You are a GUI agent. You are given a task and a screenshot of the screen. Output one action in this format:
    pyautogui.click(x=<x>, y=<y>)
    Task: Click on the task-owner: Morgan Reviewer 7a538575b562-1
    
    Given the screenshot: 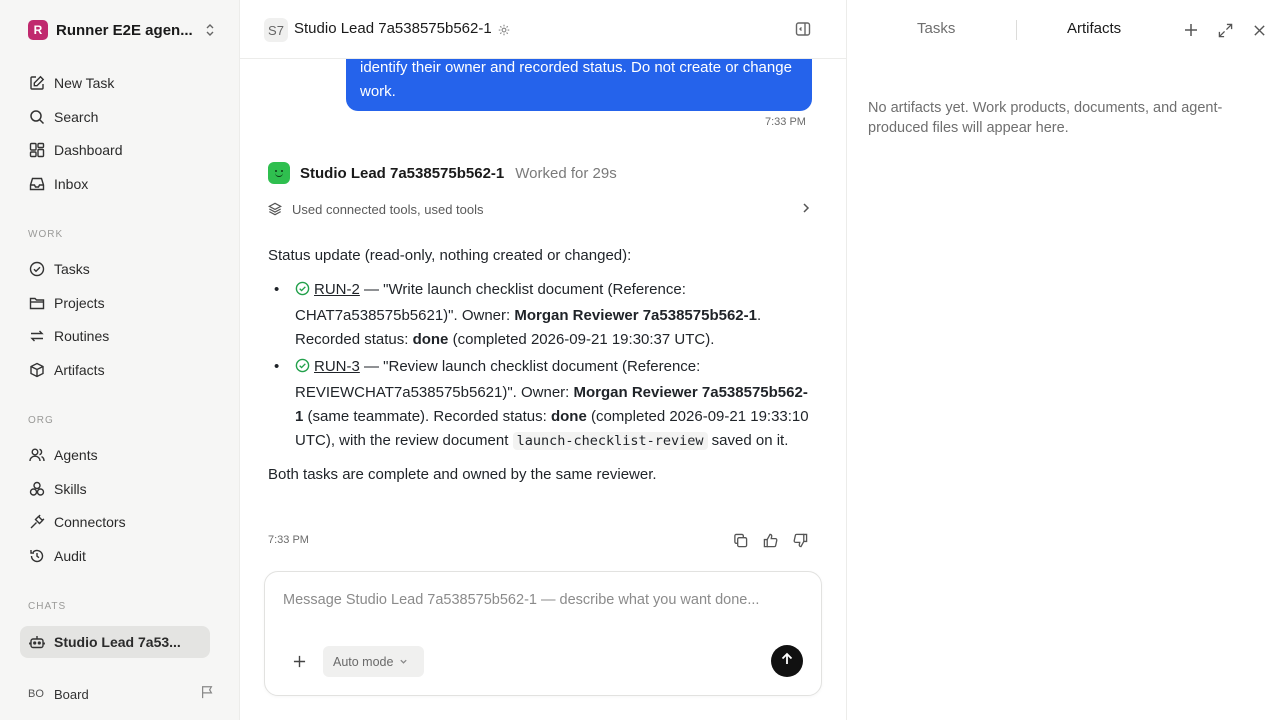 What is the action you would take?
    pyautogui.click(x=635, y=315)
    